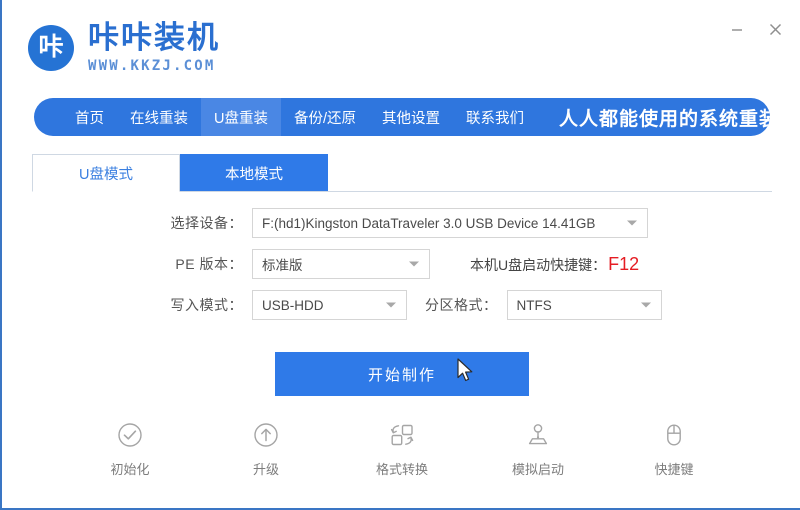 This screenshot has width=800, height=510. I want to click on brand-text: 咔咔装机 WWW.KKZJ.COM, so click(154, 47).